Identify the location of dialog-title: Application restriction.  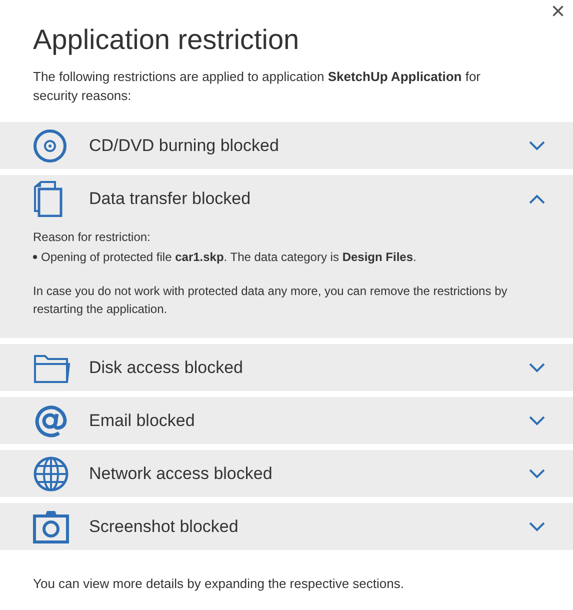
(166, 40).